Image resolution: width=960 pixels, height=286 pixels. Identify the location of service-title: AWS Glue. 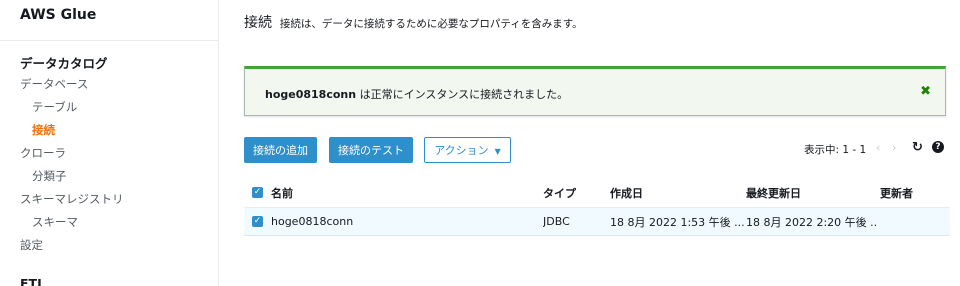
(58, 15).